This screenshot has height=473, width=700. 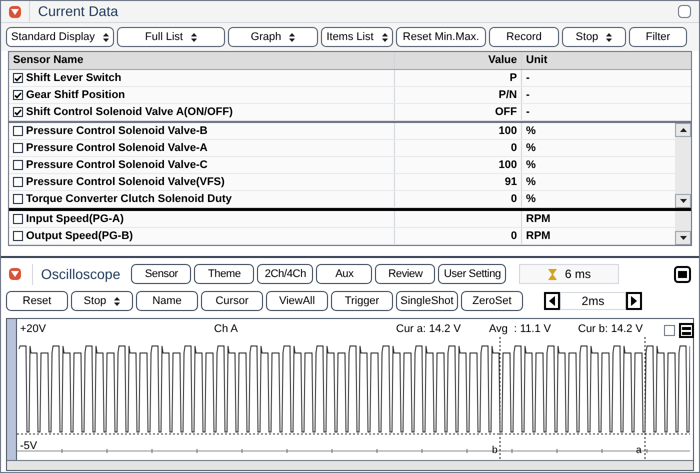 I want to click on scope-button: SingleShot, so click(x=427, y=301).